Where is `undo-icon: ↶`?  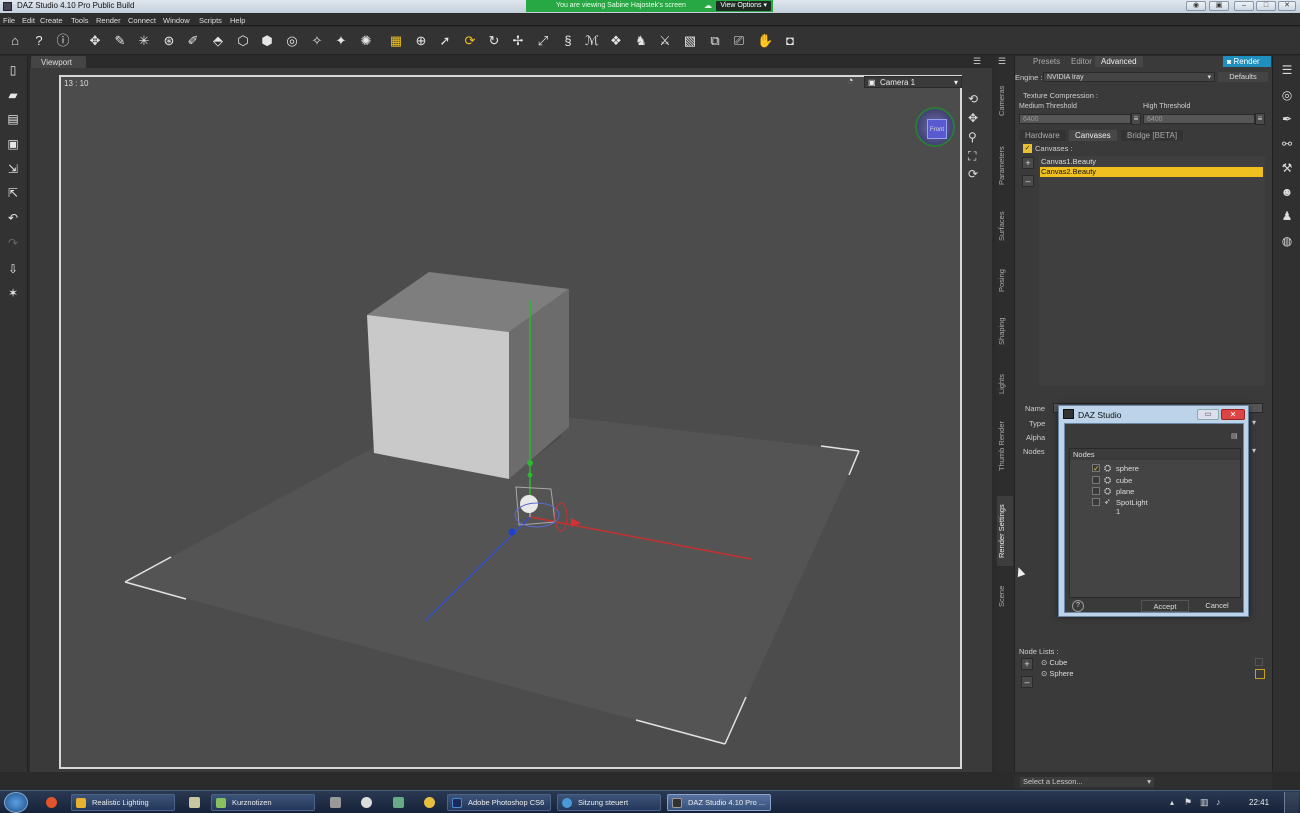 undo-icon: ↶ is located at coordinates (13, 218).